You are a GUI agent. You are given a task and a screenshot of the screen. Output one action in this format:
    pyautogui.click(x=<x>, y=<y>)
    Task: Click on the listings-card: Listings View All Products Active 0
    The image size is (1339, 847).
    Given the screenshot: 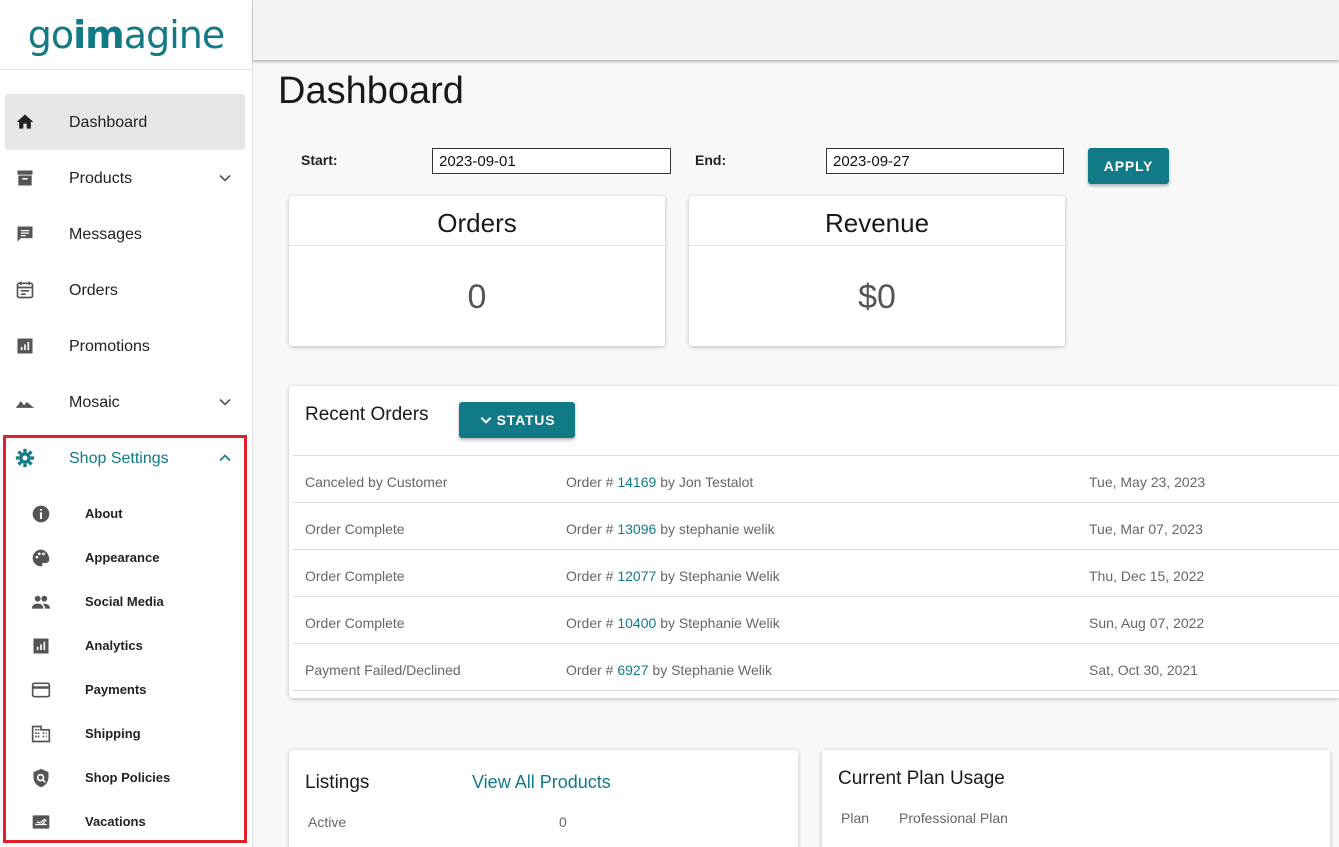 What is the action you would take?
    pyautogui.click(x=543, y=798)
    